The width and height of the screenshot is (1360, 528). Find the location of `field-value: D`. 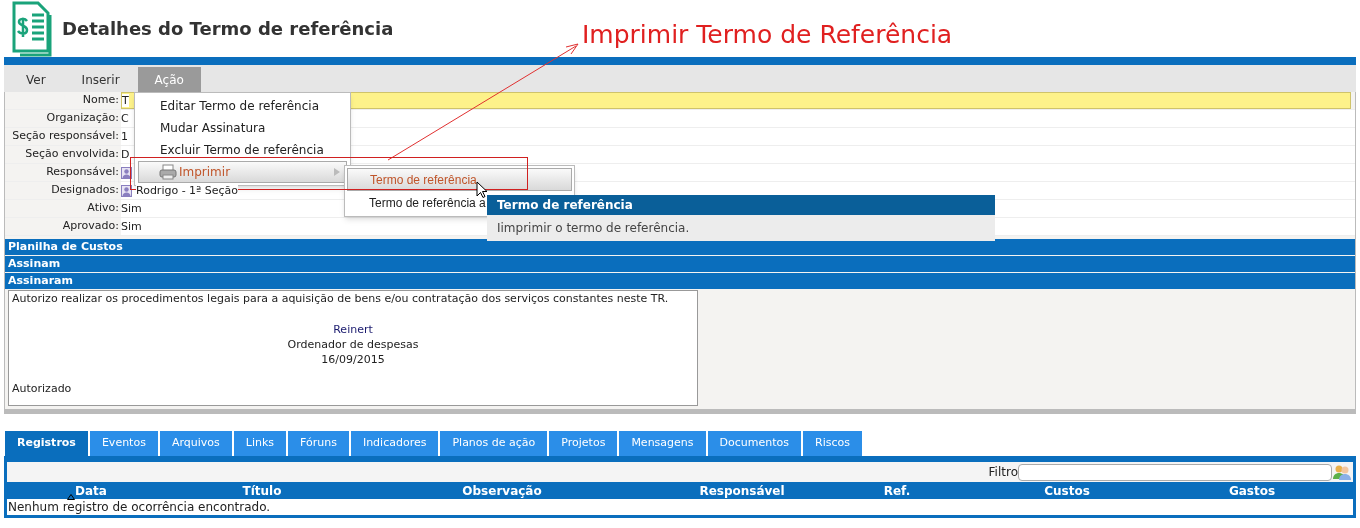

field-value: D is located at coordinates (125, 154).